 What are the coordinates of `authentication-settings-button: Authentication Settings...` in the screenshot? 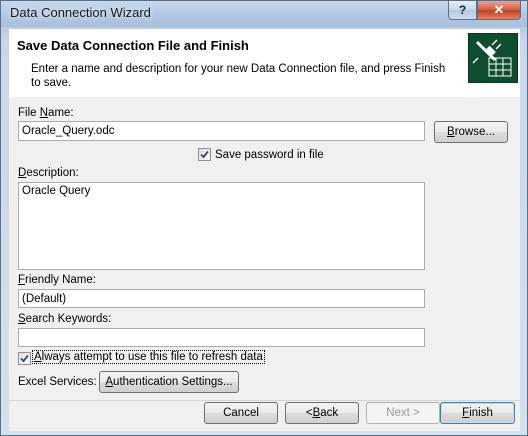 It's located at (169, 382).